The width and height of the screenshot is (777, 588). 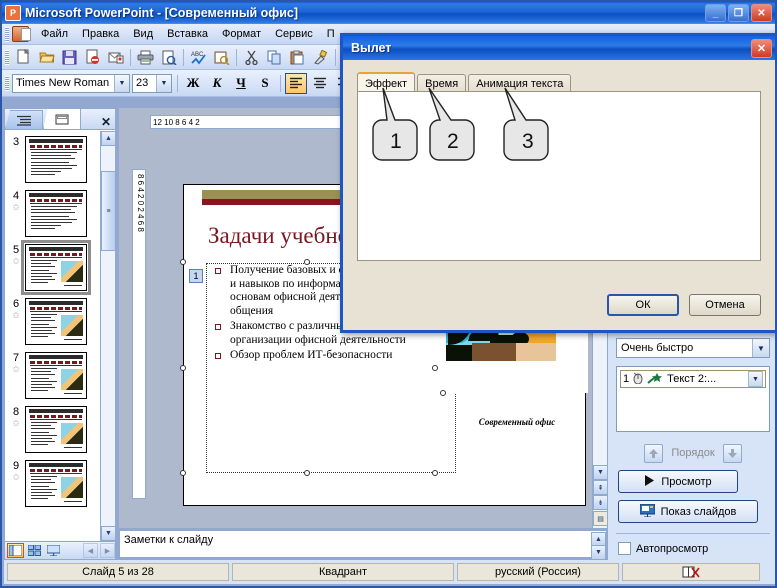 I want to click on slide-list: 3 4 ✩ 5 ✩ 6 ✩ 7 ✩ 8 ✩ 9 ✩, so click(x=53, y=336).